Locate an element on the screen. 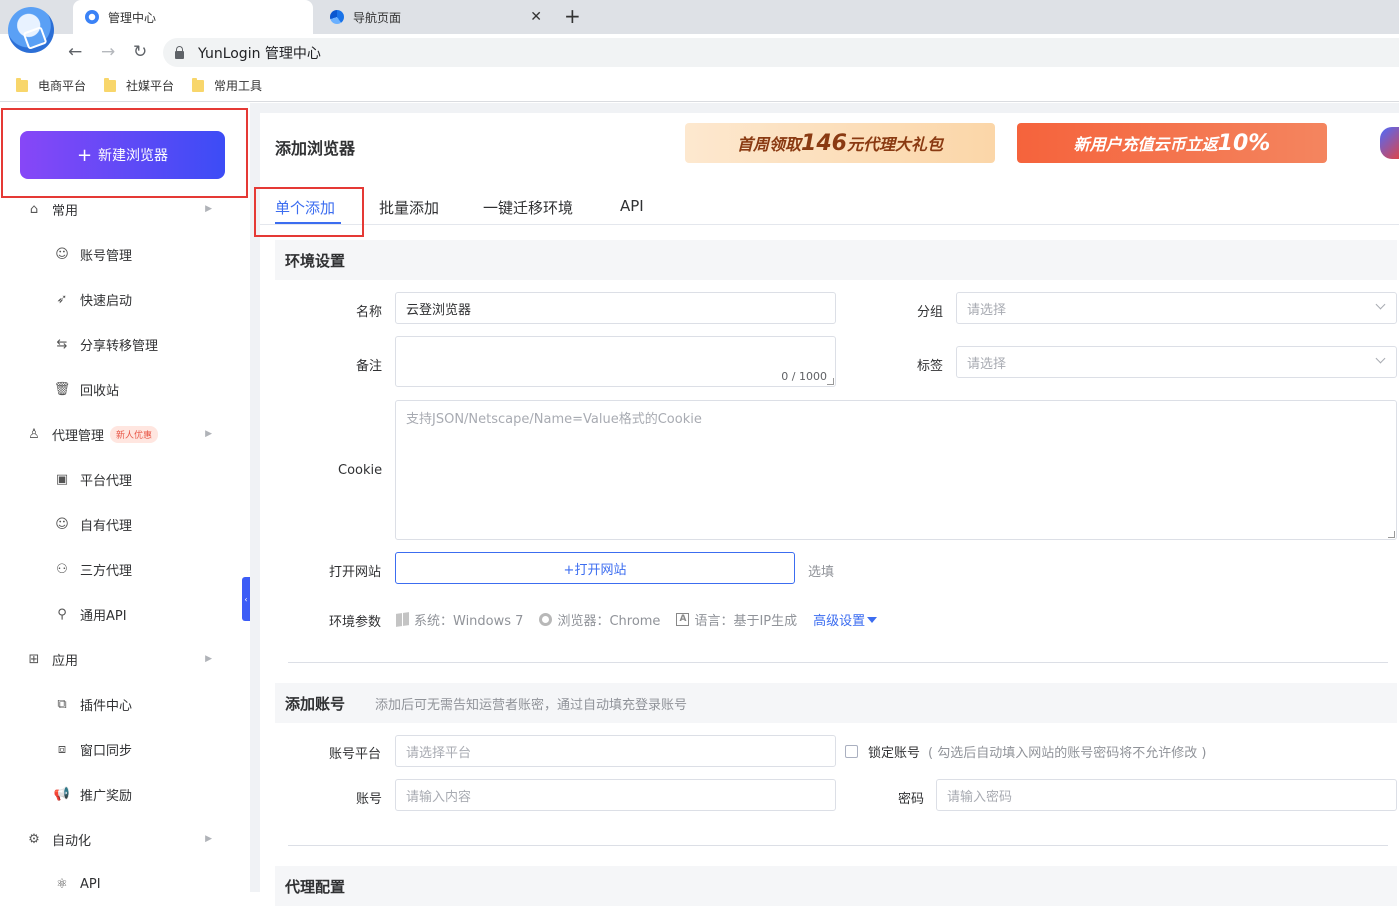  highlight-box is located at coordinates (309, 212).